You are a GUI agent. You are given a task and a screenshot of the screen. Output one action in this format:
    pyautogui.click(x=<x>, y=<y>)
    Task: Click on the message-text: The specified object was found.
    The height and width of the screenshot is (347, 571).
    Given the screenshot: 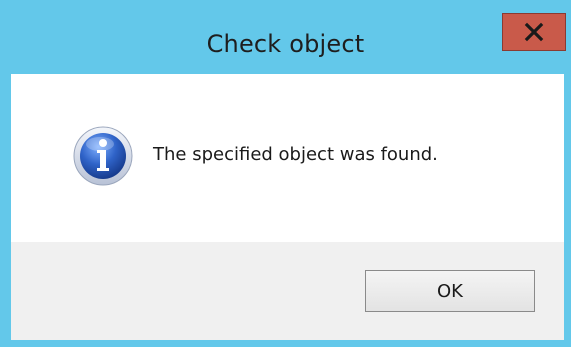 What is the action you would take?
    pyautogui.click(x=295, y=154)
    